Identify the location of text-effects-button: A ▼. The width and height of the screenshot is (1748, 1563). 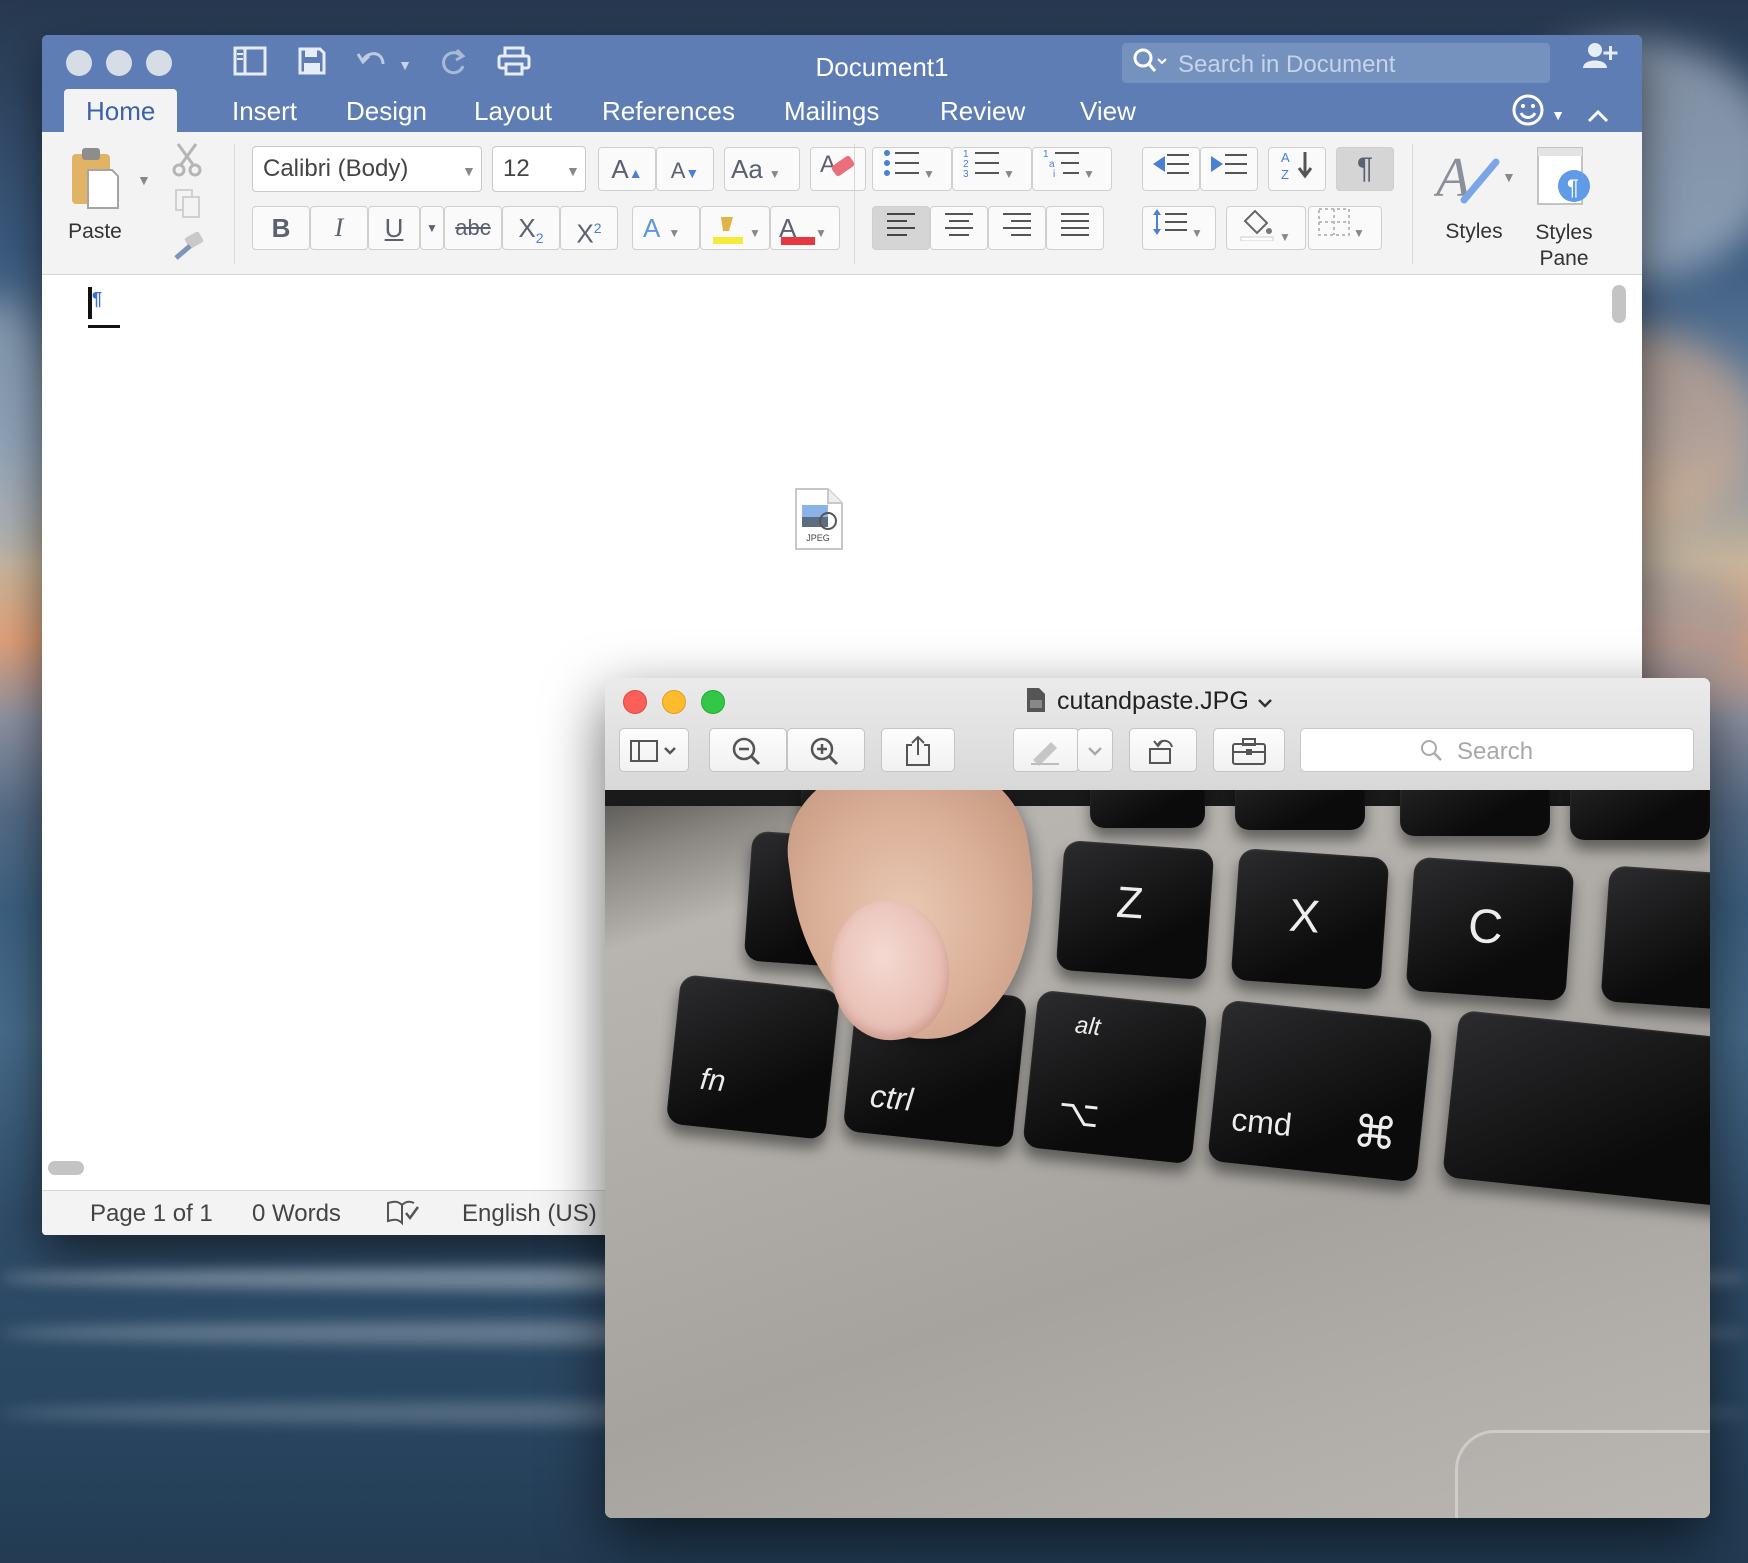
(666, 228).